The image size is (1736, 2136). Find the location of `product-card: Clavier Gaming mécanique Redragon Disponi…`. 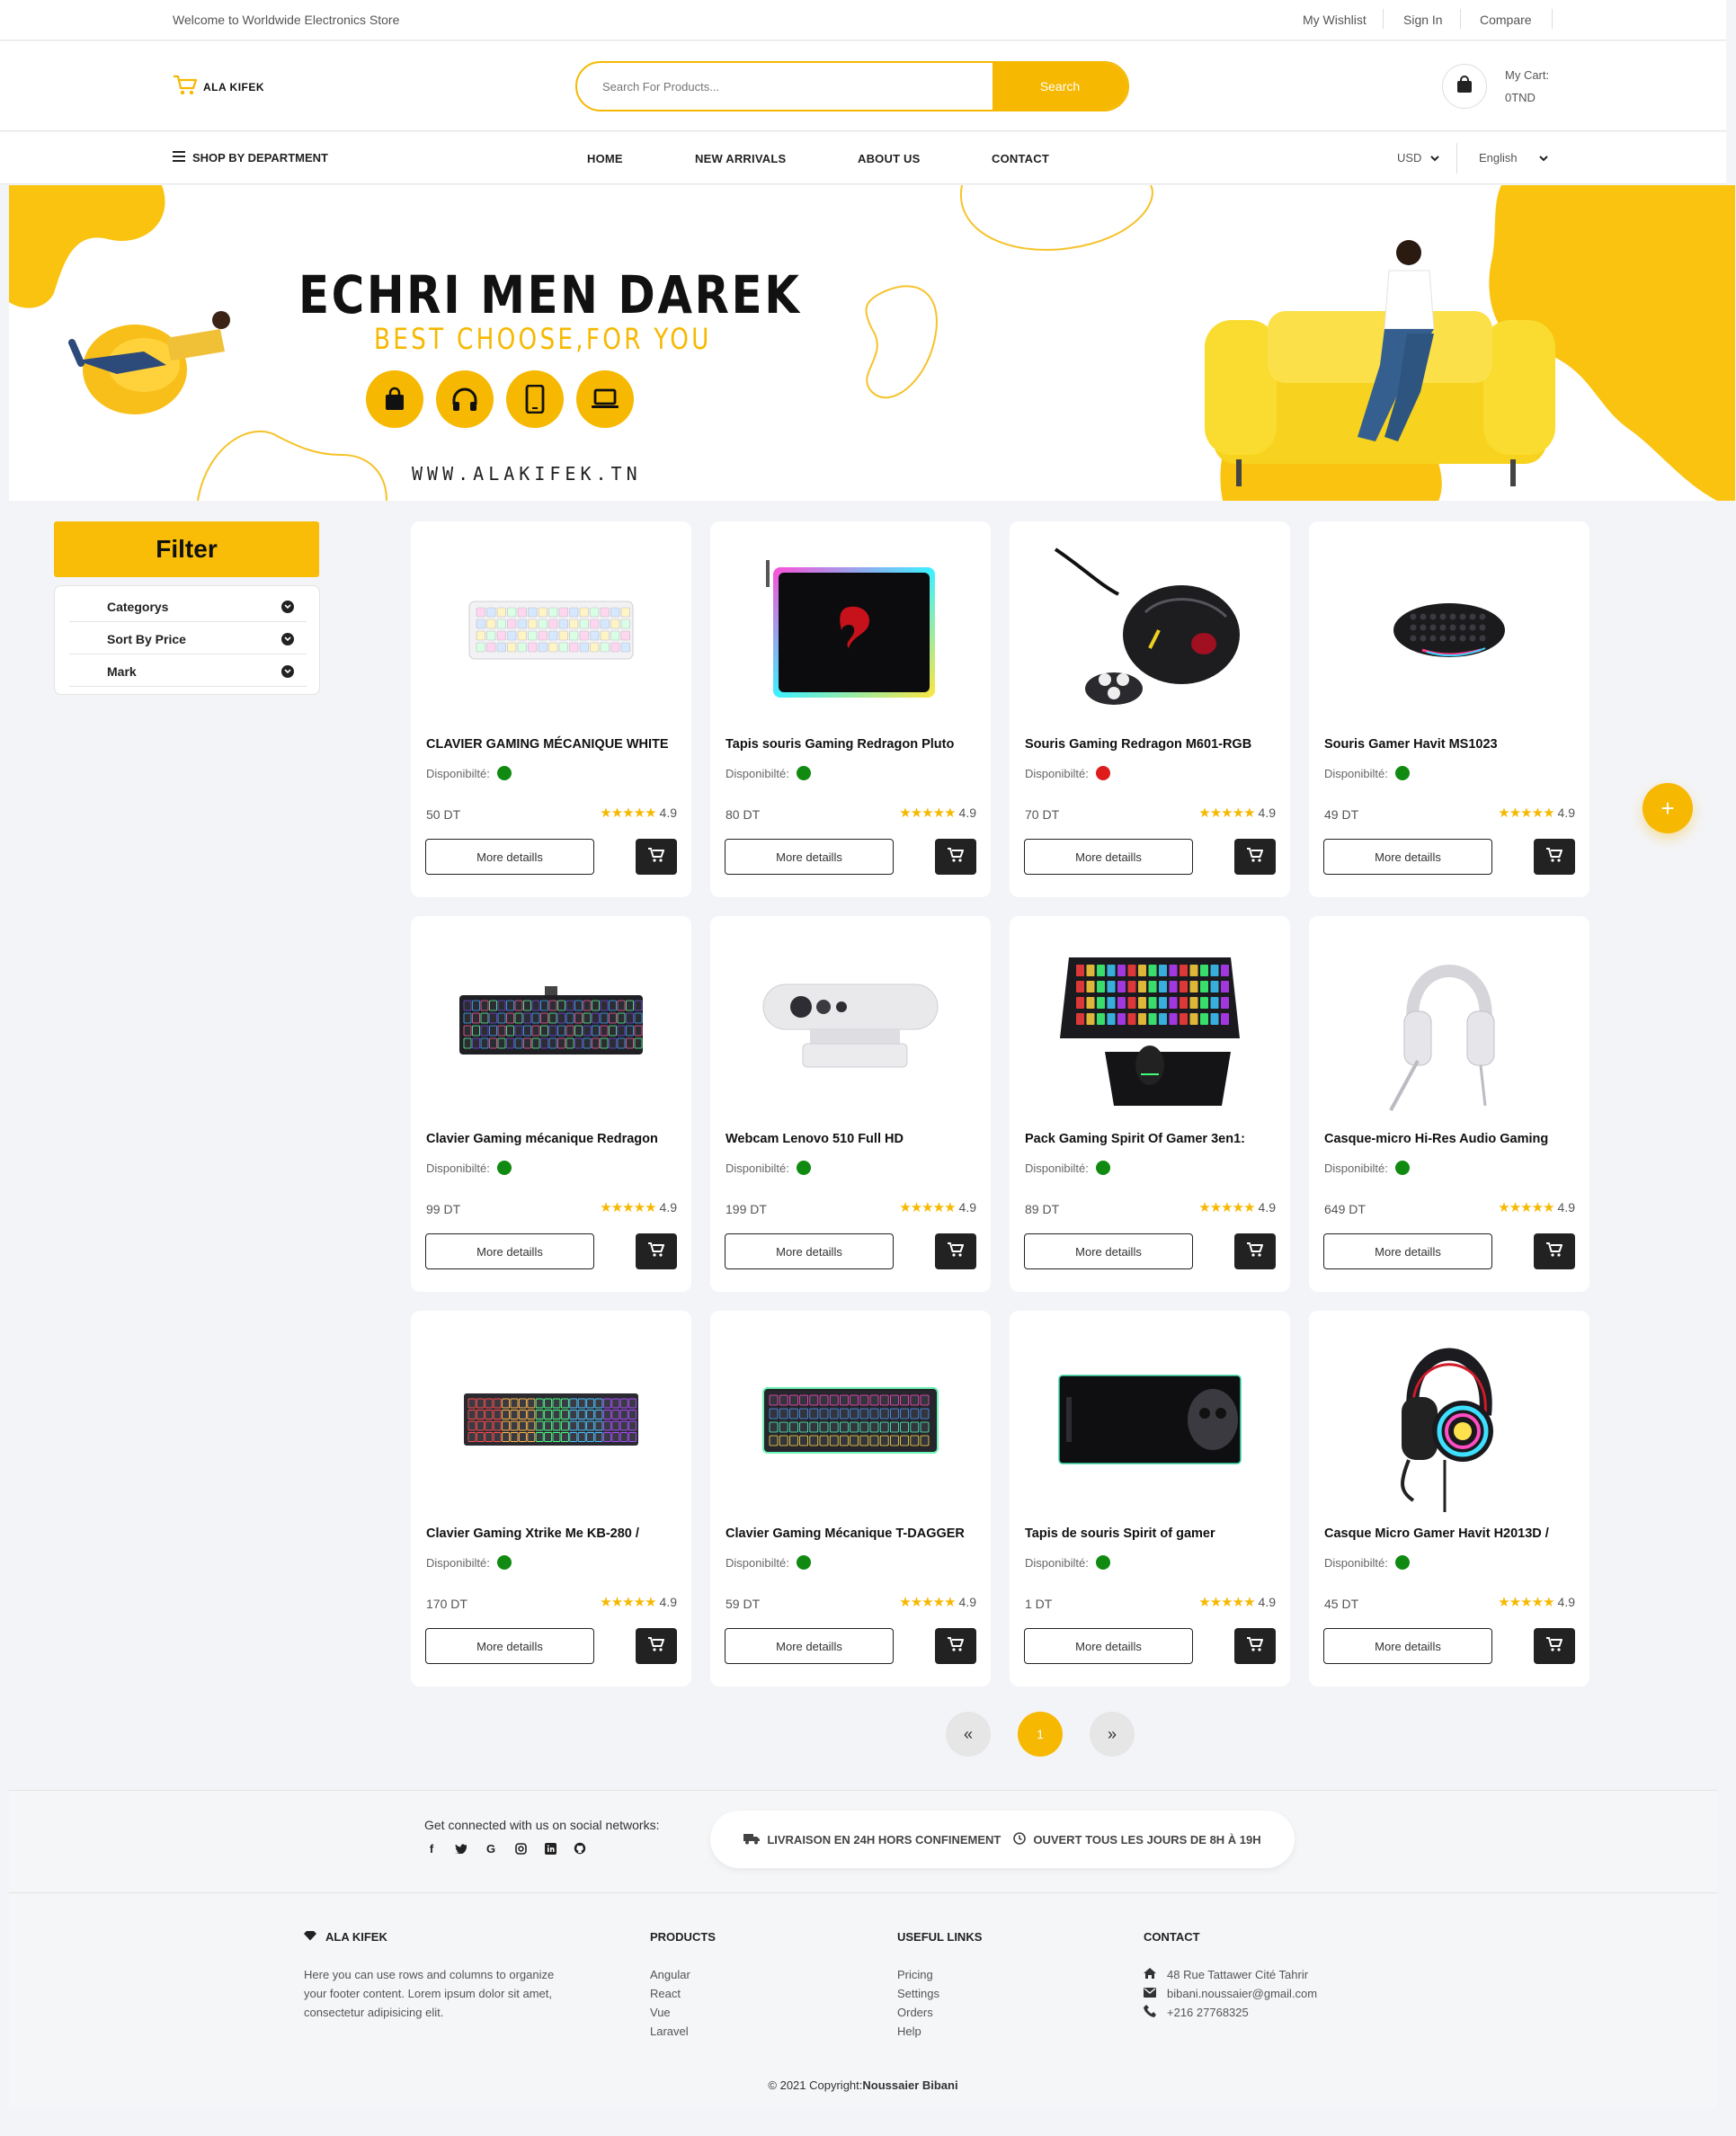

product-card: Clavier Gaming mécanique Redragon Disponi… is located at coordinates (551, 1104).